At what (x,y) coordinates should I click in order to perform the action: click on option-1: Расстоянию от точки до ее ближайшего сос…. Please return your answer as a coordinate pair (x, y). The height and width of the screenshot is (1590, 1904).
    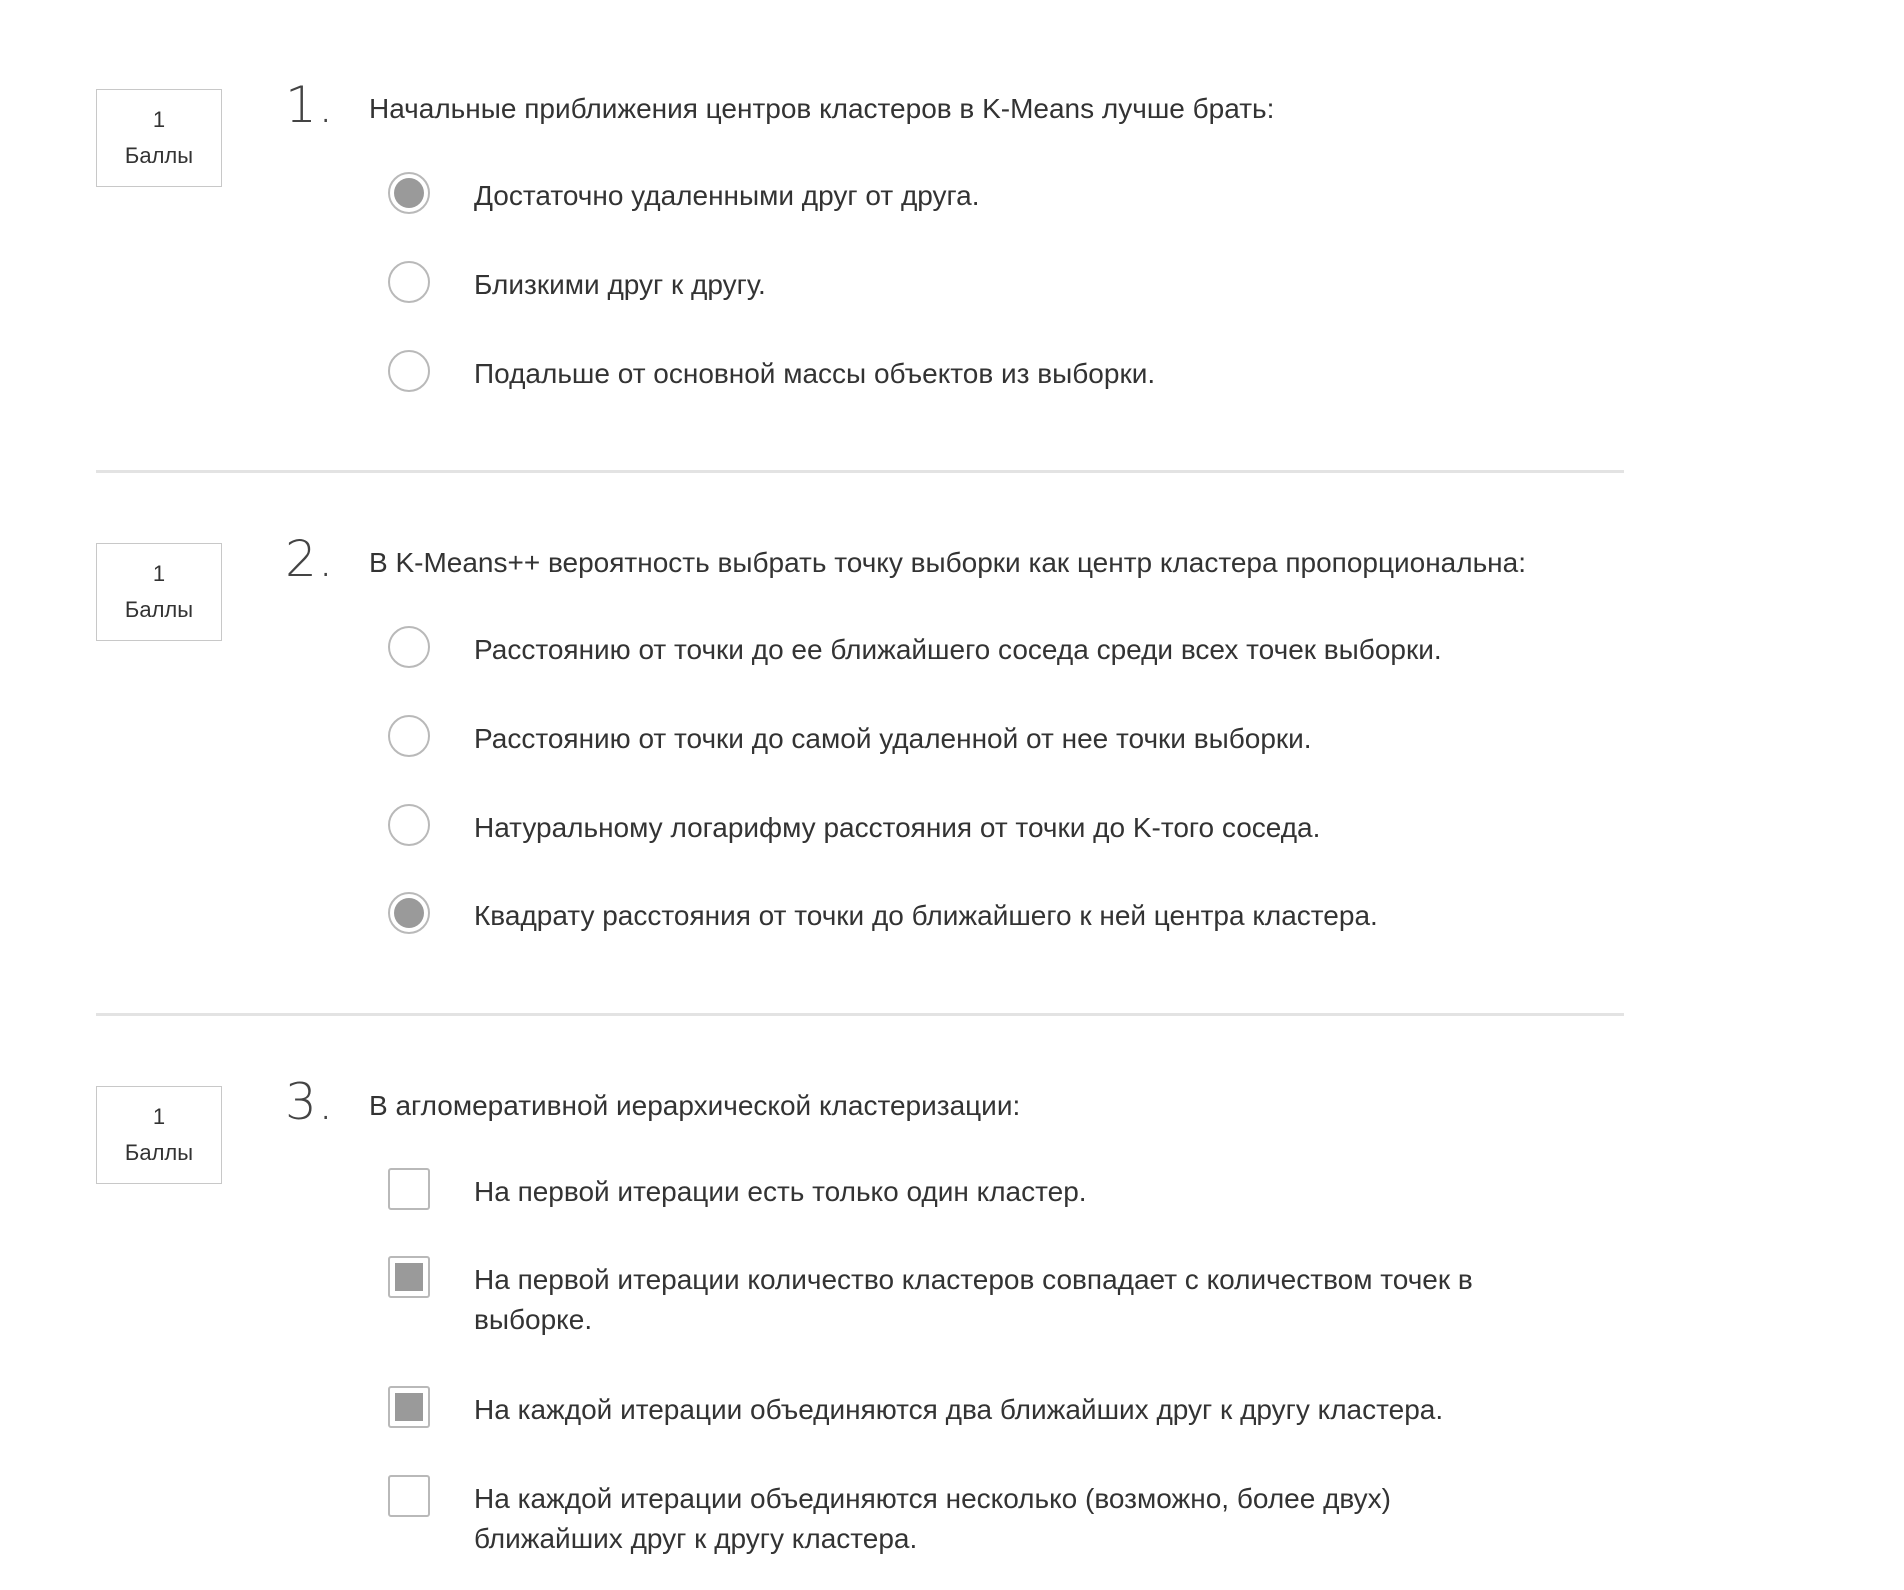
    Looking at the image, I should click on (963, 648).